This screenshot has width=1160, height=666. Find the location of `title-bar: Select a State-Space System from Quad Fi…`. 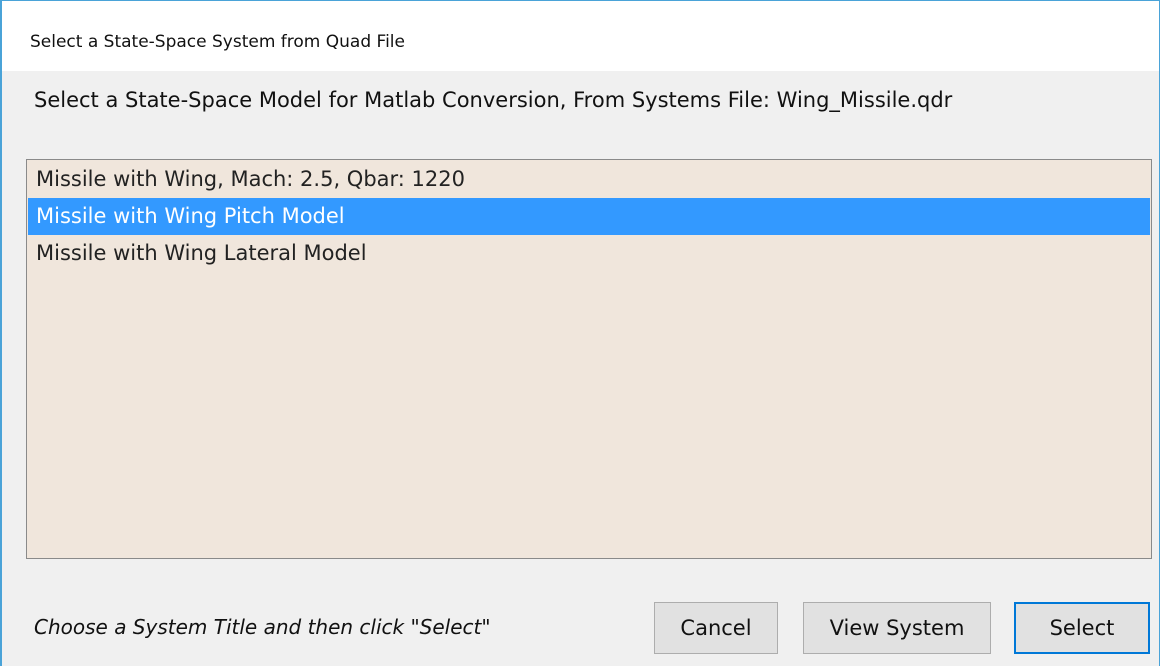

title-bar: Select a State-Space System from Quad Fi… is located at coordinates (580, 36).